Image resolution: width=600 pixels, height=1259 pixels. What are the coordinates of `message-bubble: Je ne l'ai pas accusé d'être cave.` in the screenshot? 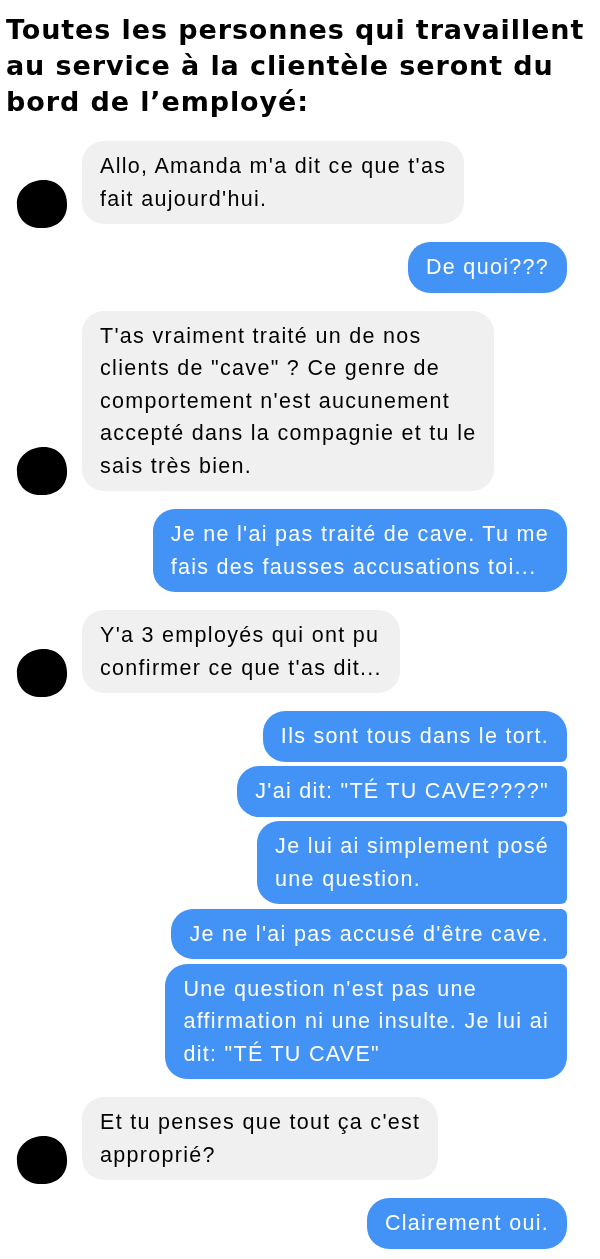 It's located at (369, 933).